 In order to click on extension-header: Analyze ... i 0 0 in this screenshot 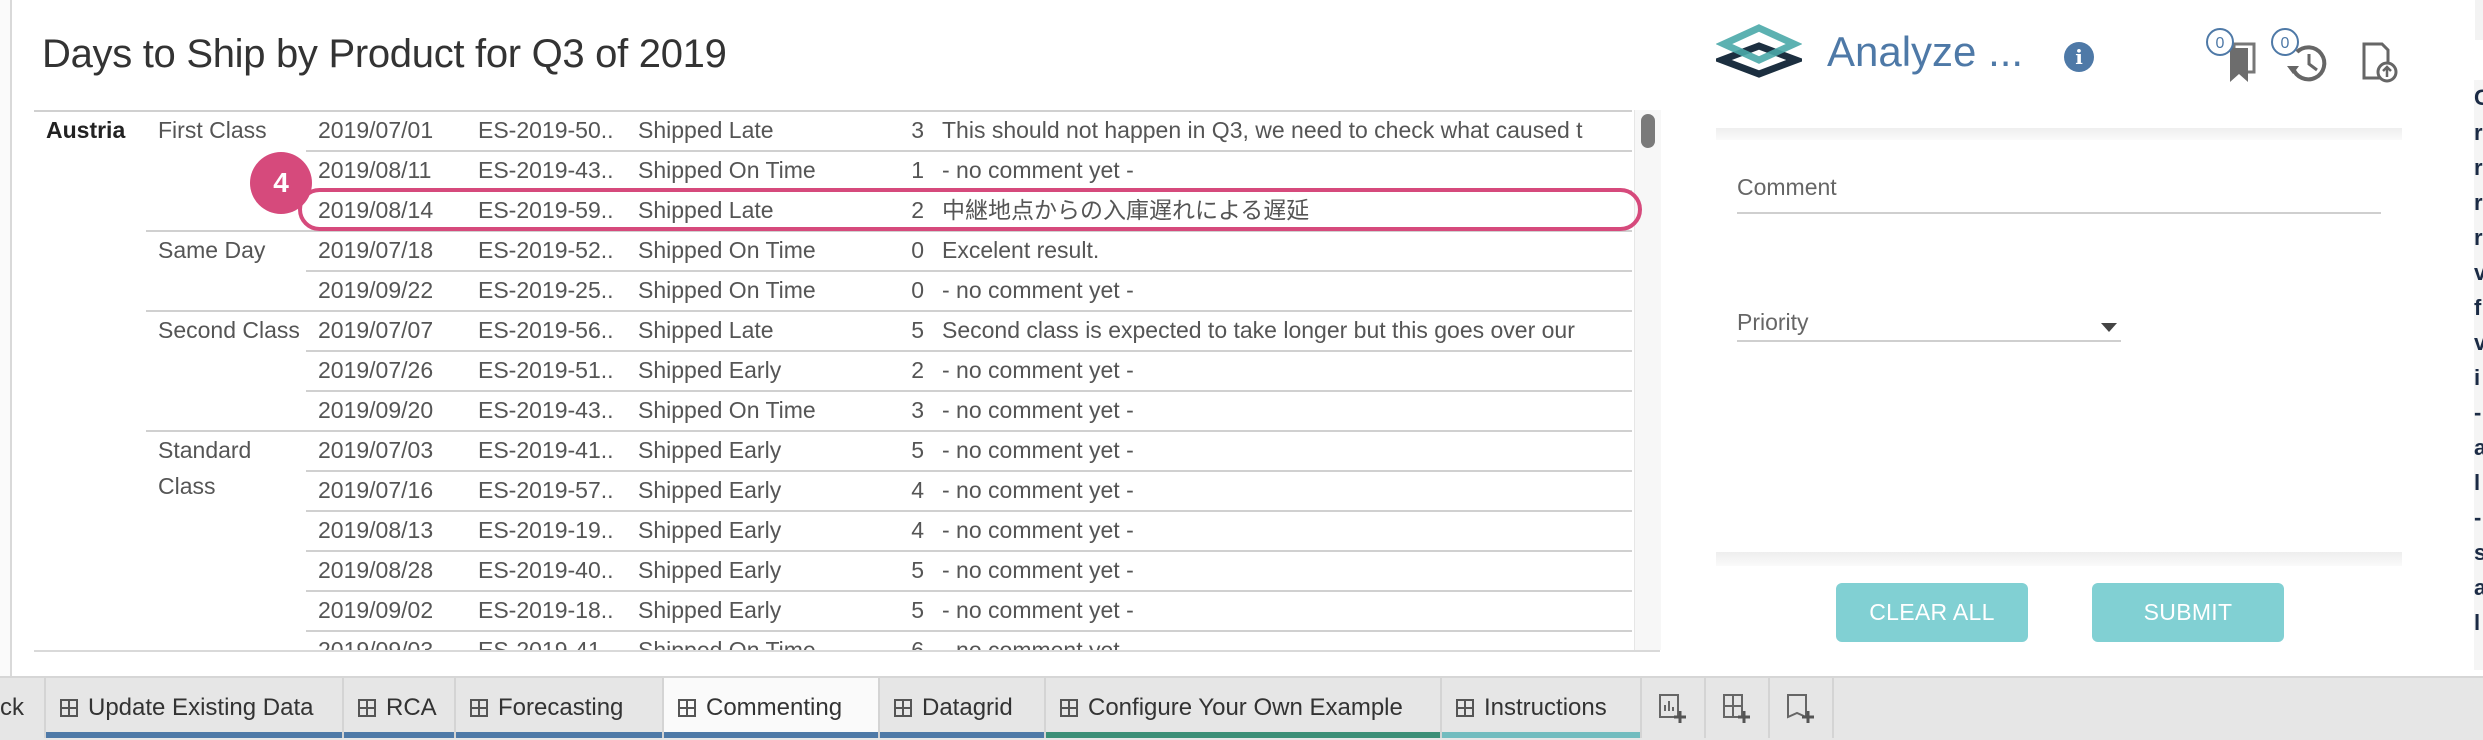, I will do `click(2066, 58)`.